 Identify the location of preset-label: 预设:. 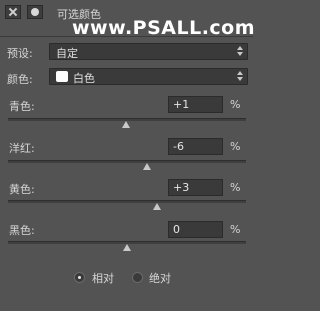
(20, 53).